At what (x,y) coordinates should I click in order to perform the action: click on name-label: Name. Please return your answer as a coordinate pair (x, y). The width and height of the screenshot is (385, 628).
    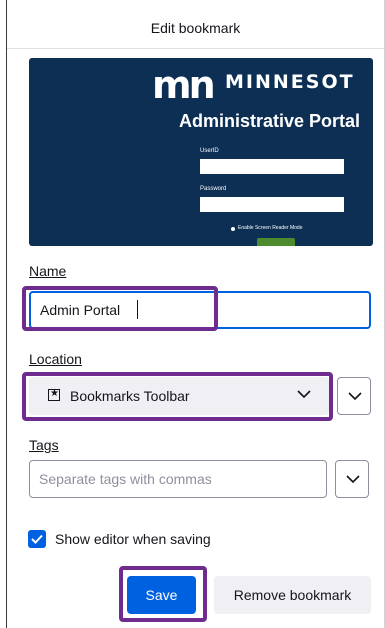
    Looking at the image, I should click on (47, 271).